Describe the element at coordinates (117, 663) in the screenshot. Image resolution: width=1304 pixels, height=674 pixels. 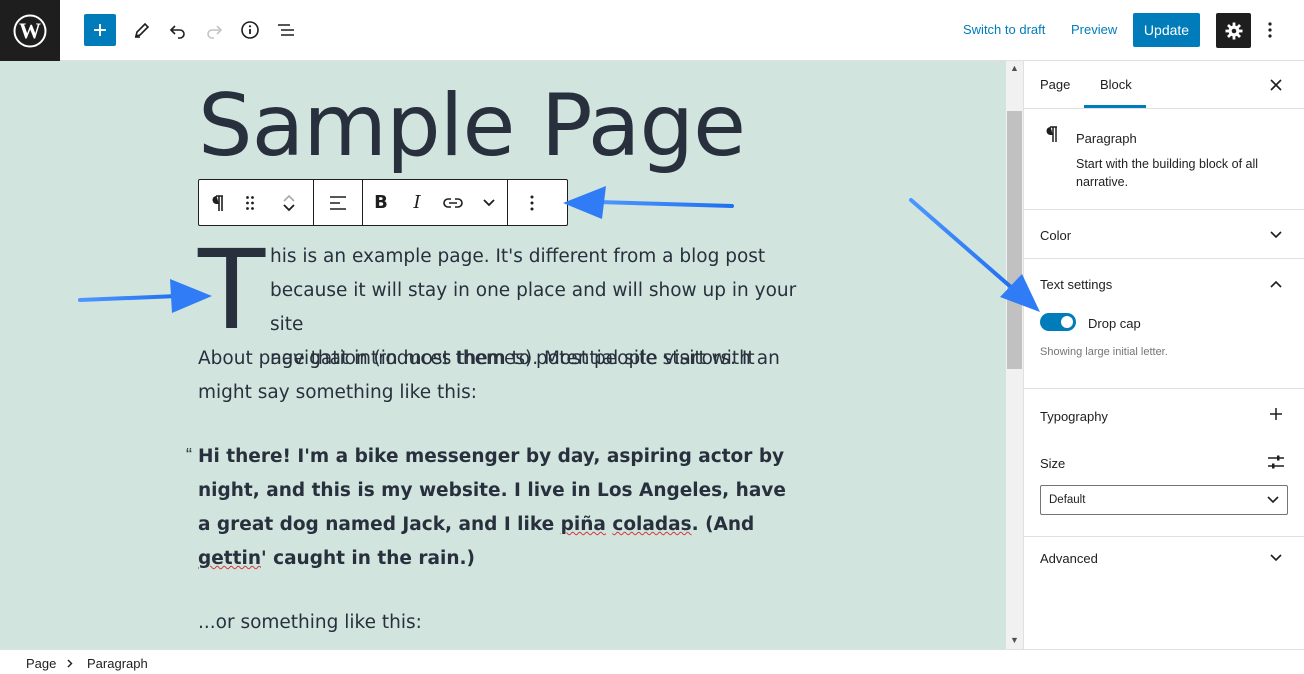
I see `breadcrumb-item-paragraph: Paragraph` at that location.